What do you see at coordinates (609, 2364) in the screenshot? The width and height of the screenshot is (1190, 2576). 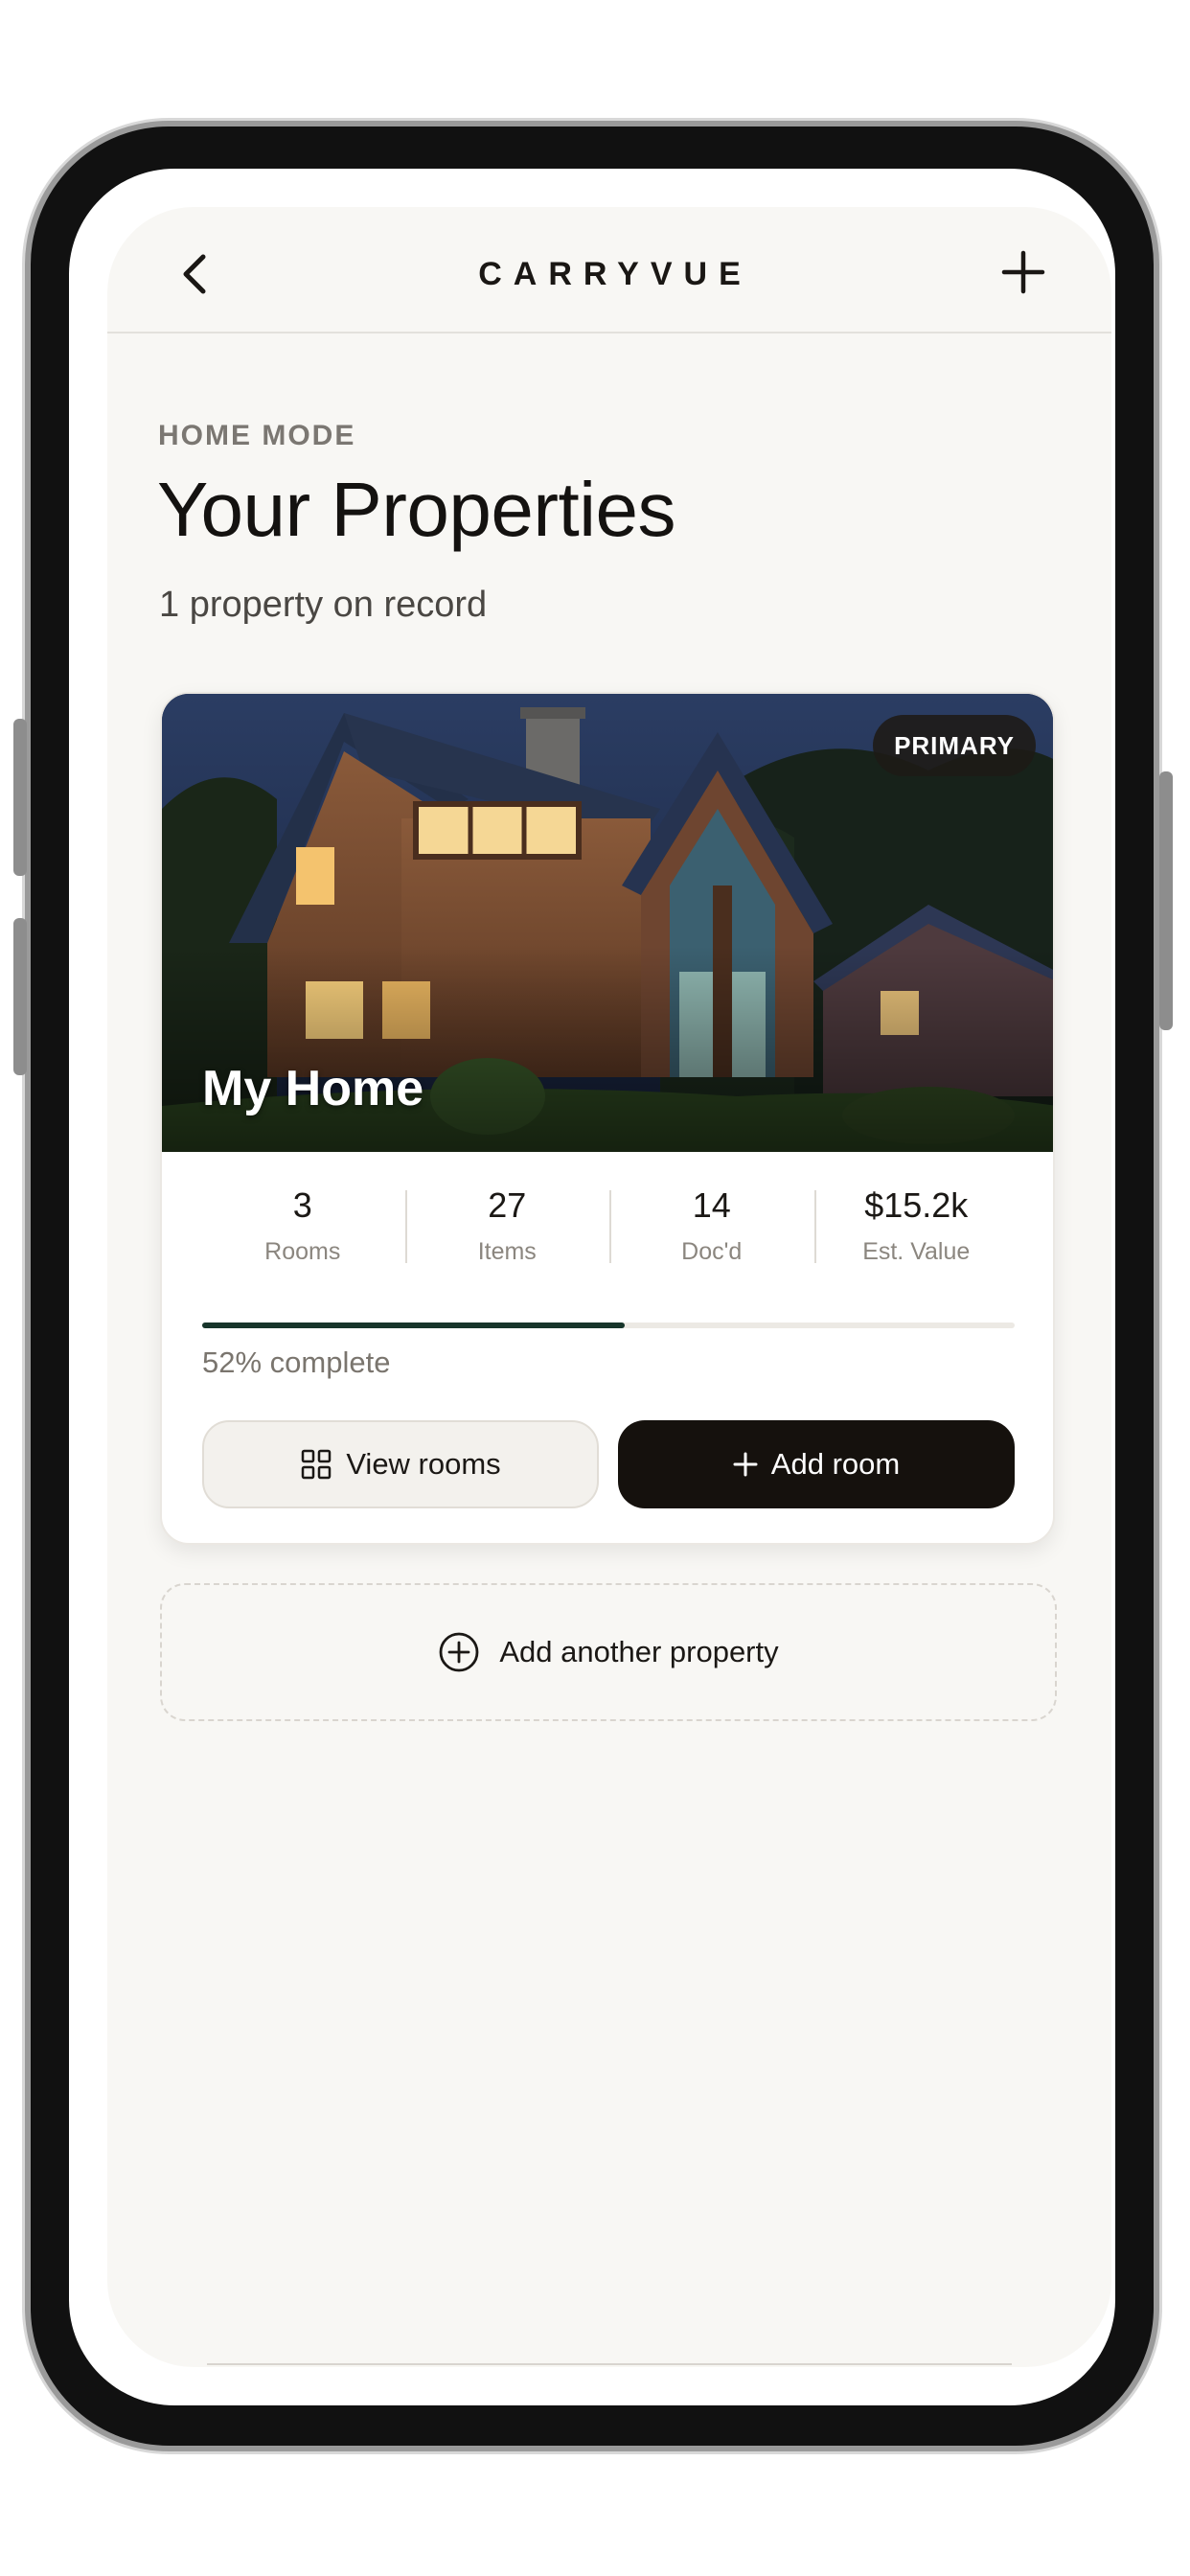 I see `bottom-divider` at bounding box center [609, 2364].